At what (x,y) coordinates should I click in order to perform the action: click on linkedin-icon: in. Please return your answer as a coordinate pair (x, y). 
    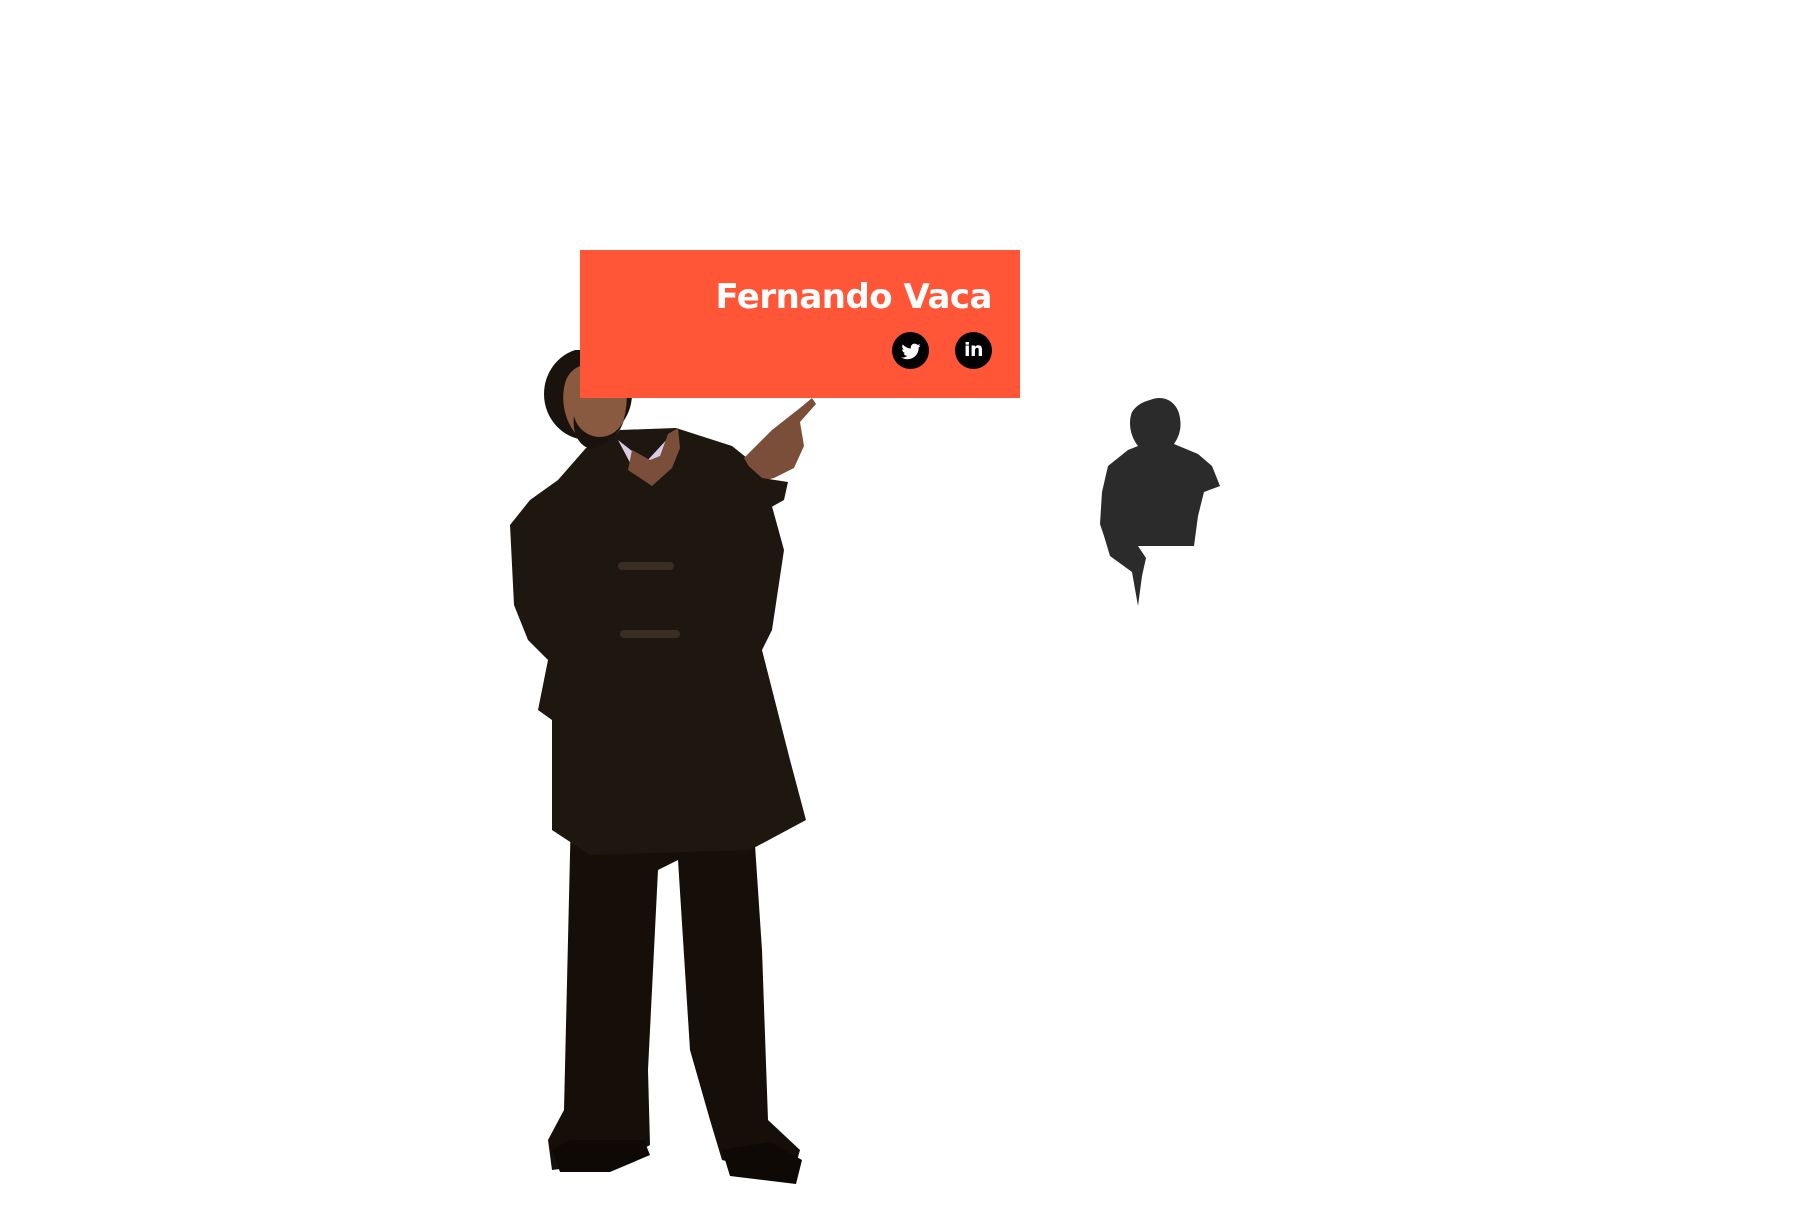
    Looking at the image, I should click on (973, 350).